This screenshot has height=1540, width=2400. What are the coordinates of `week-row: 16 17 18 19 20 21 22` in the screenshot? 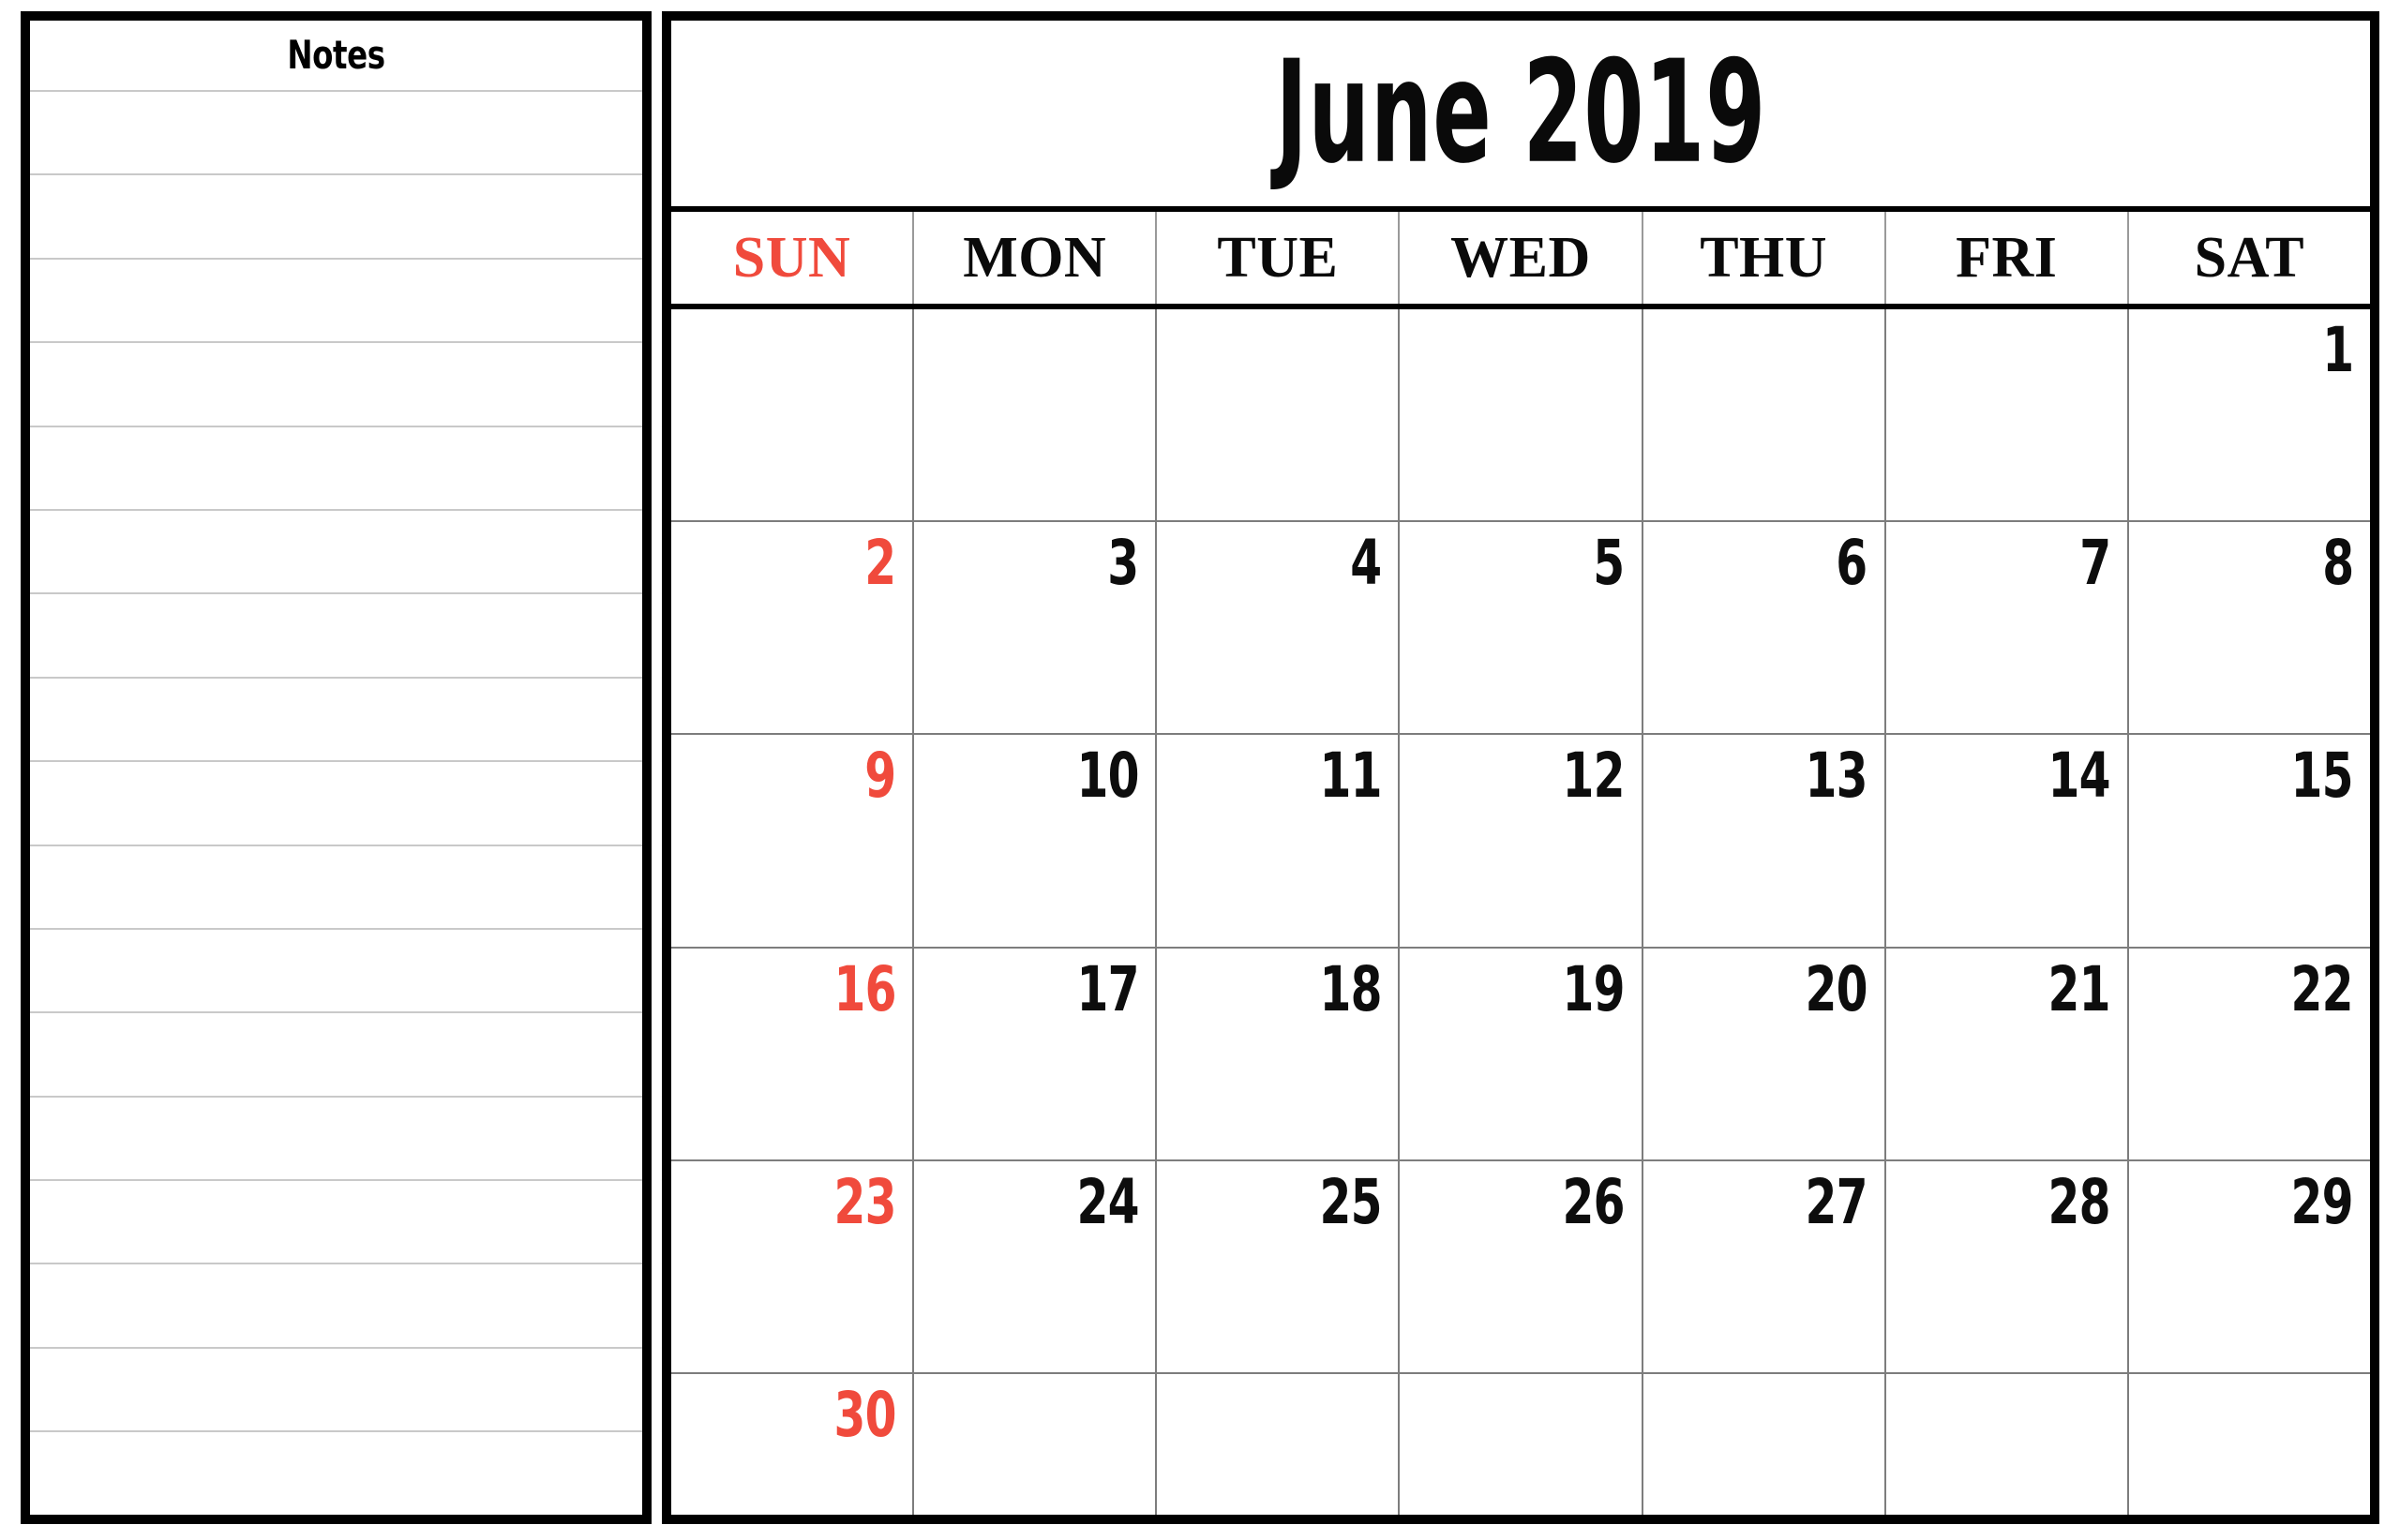 It's located at (1520, 1054).